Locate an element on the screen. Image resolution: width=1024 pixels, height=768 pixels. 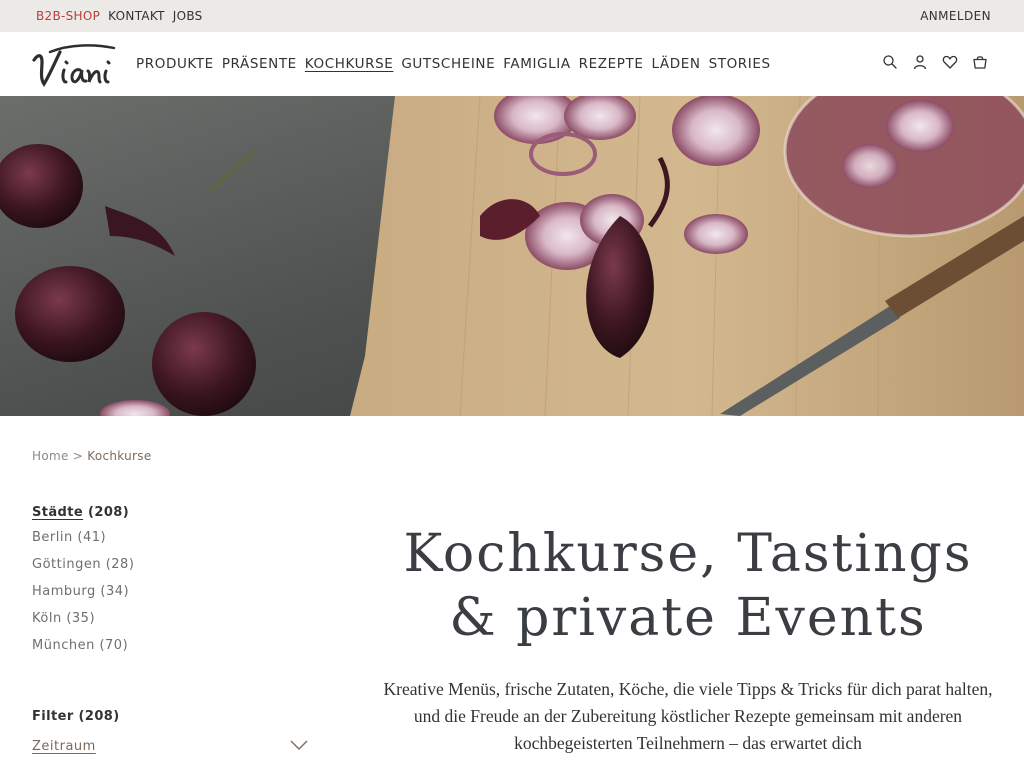
b2b-shop-link: B2B-SHOP is located at coordinates (68, 16).